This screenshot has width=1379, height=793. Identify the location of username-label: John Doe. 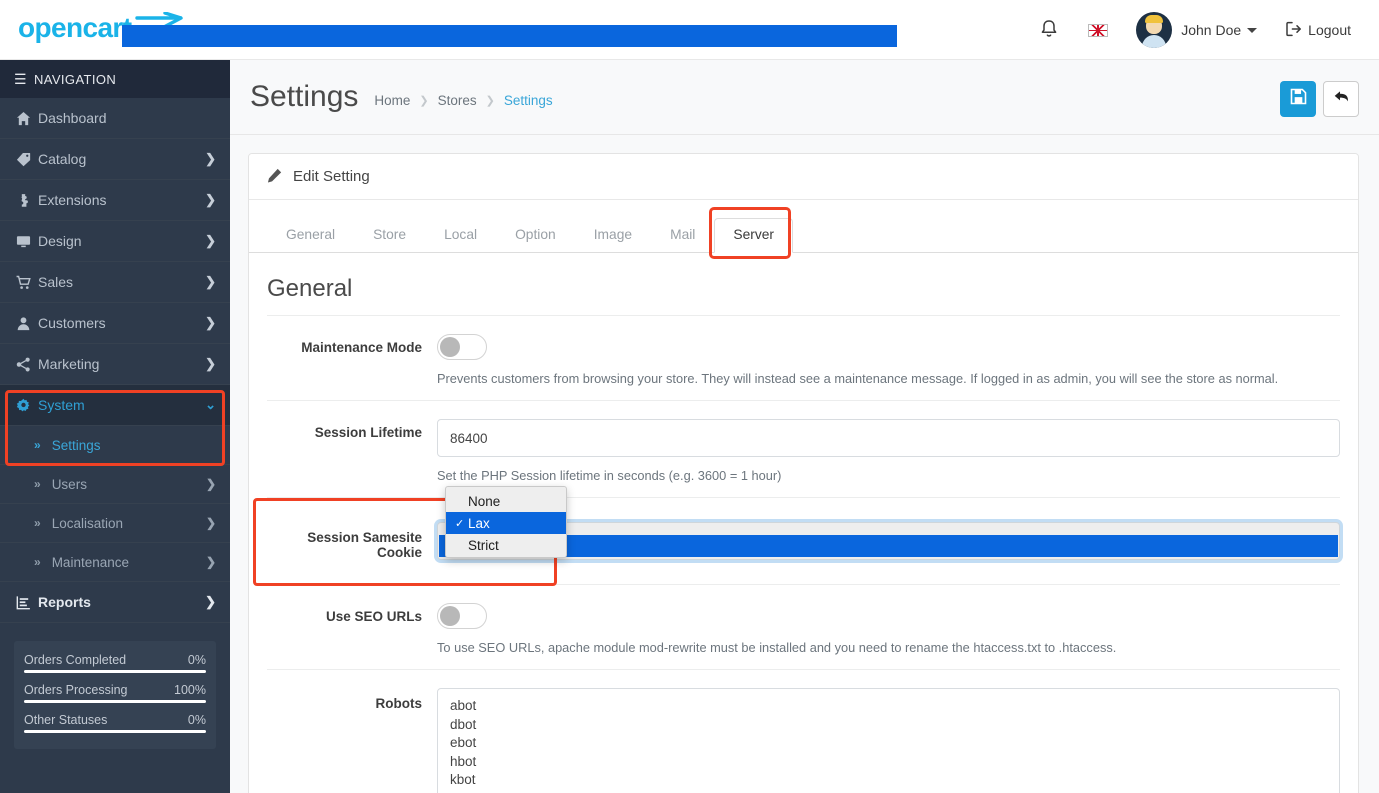
(1211, 30).